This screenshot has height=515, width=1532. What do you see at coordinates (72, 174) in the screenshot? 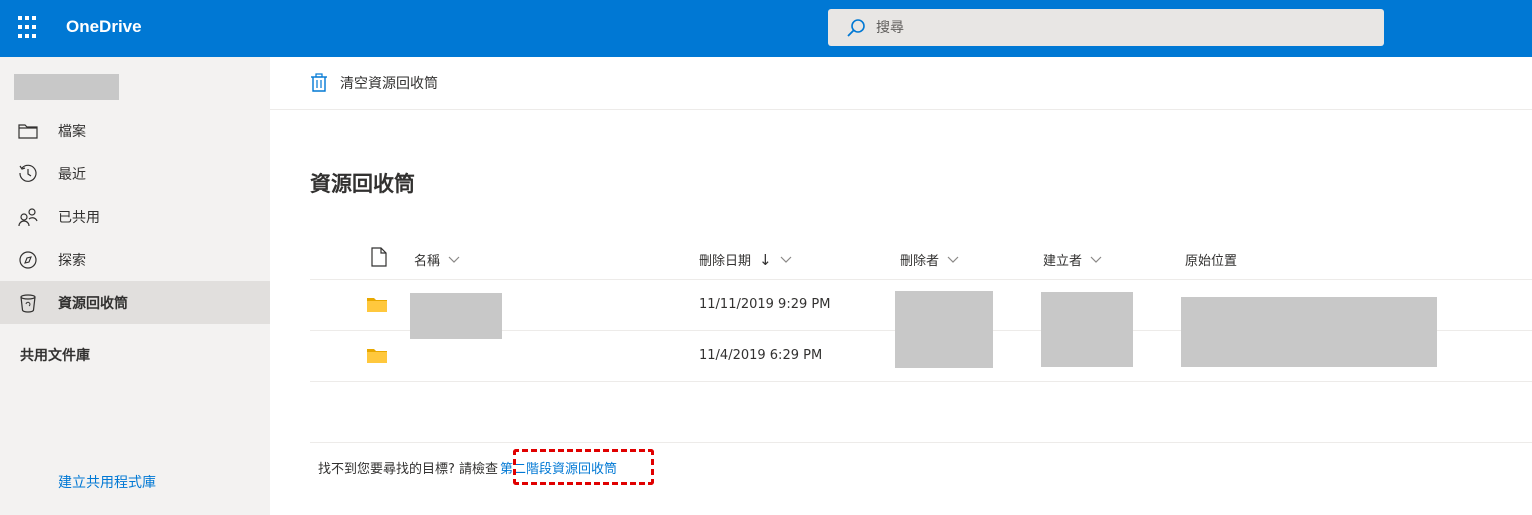
I see `sidebar-item-label: 最近` at bounding box center [72, 174].